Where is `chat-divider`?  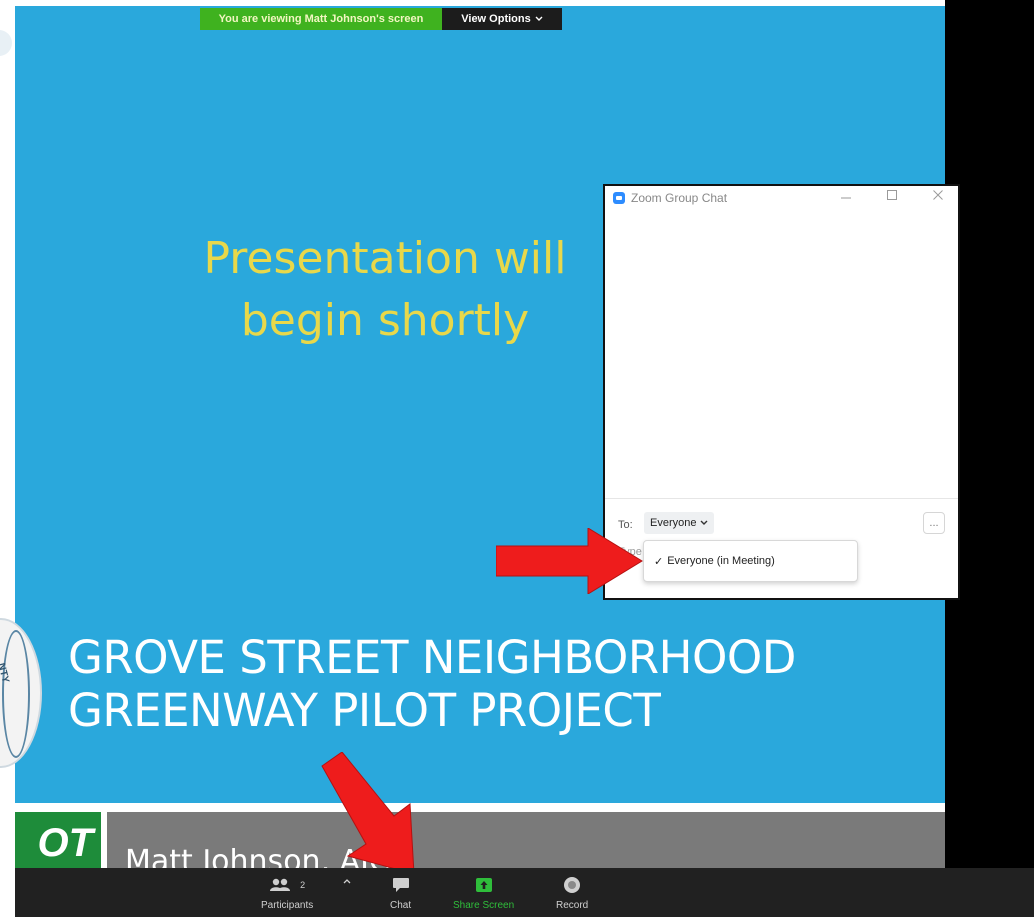
chat-divider is located at coordinates (781, 498).